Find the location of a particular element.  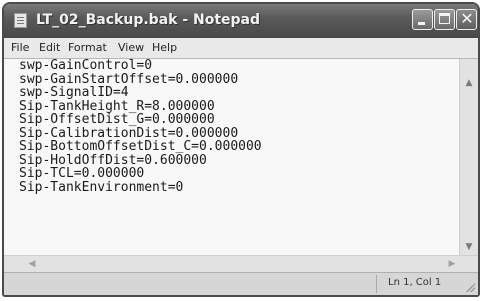

resize-grip-icon is located at coordinates (470, 287).